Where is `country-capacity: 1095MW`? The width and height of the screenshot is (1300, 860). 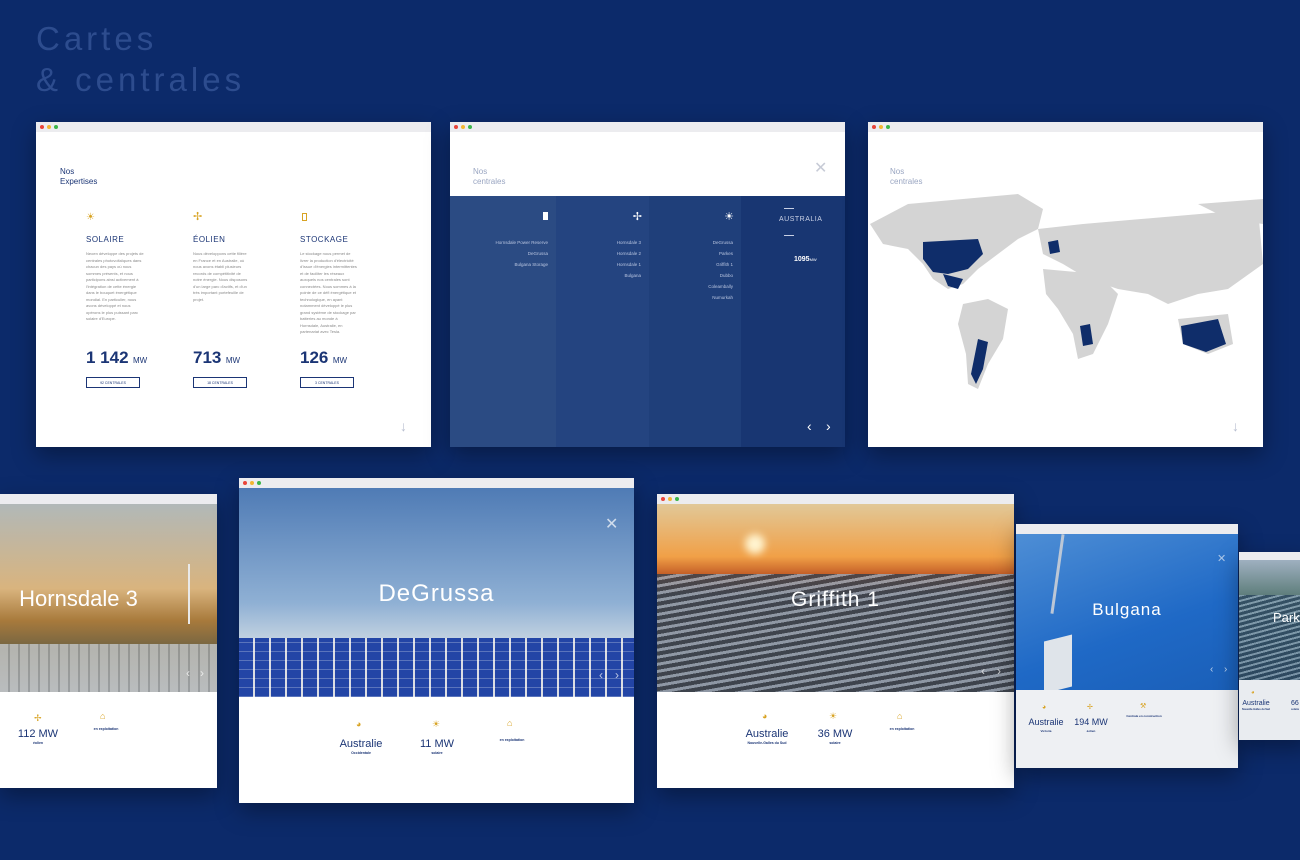 country-capacity: 1095MW is located at coordinates (805, 259).